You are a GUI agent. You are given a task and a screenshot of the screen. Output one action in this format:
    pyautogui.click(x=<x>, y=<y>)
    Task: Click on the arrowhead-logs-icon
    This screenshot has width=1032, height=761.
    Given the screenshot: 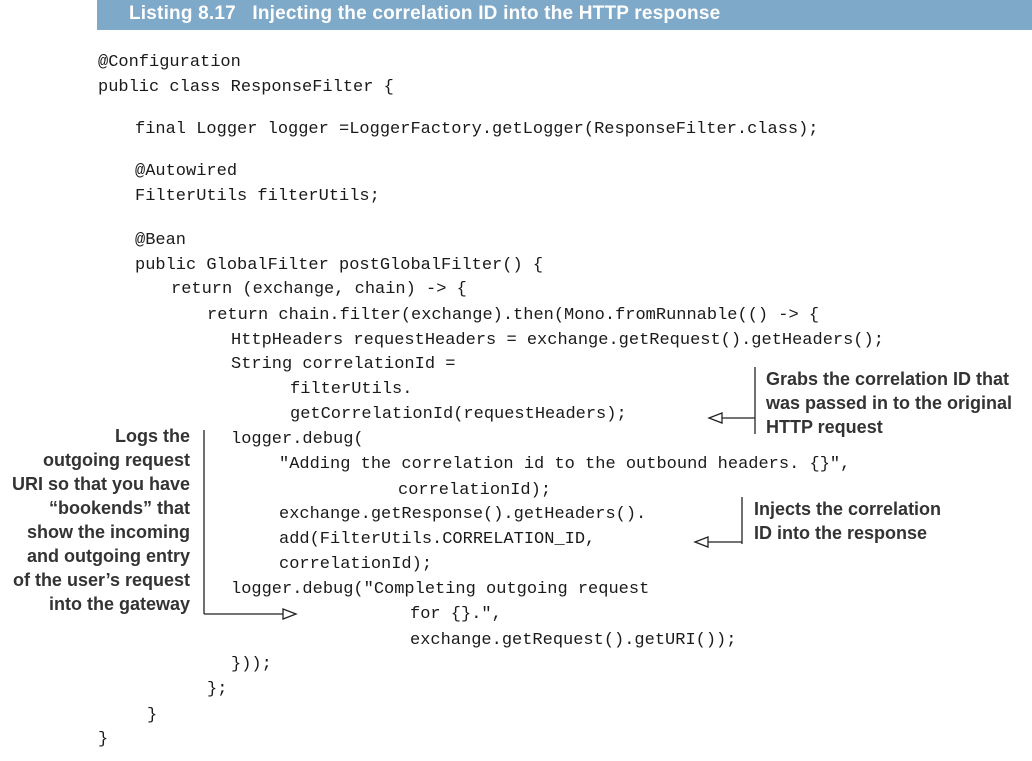 What is the action you would take?
    pyautogui.click(x=290, y=614)
    